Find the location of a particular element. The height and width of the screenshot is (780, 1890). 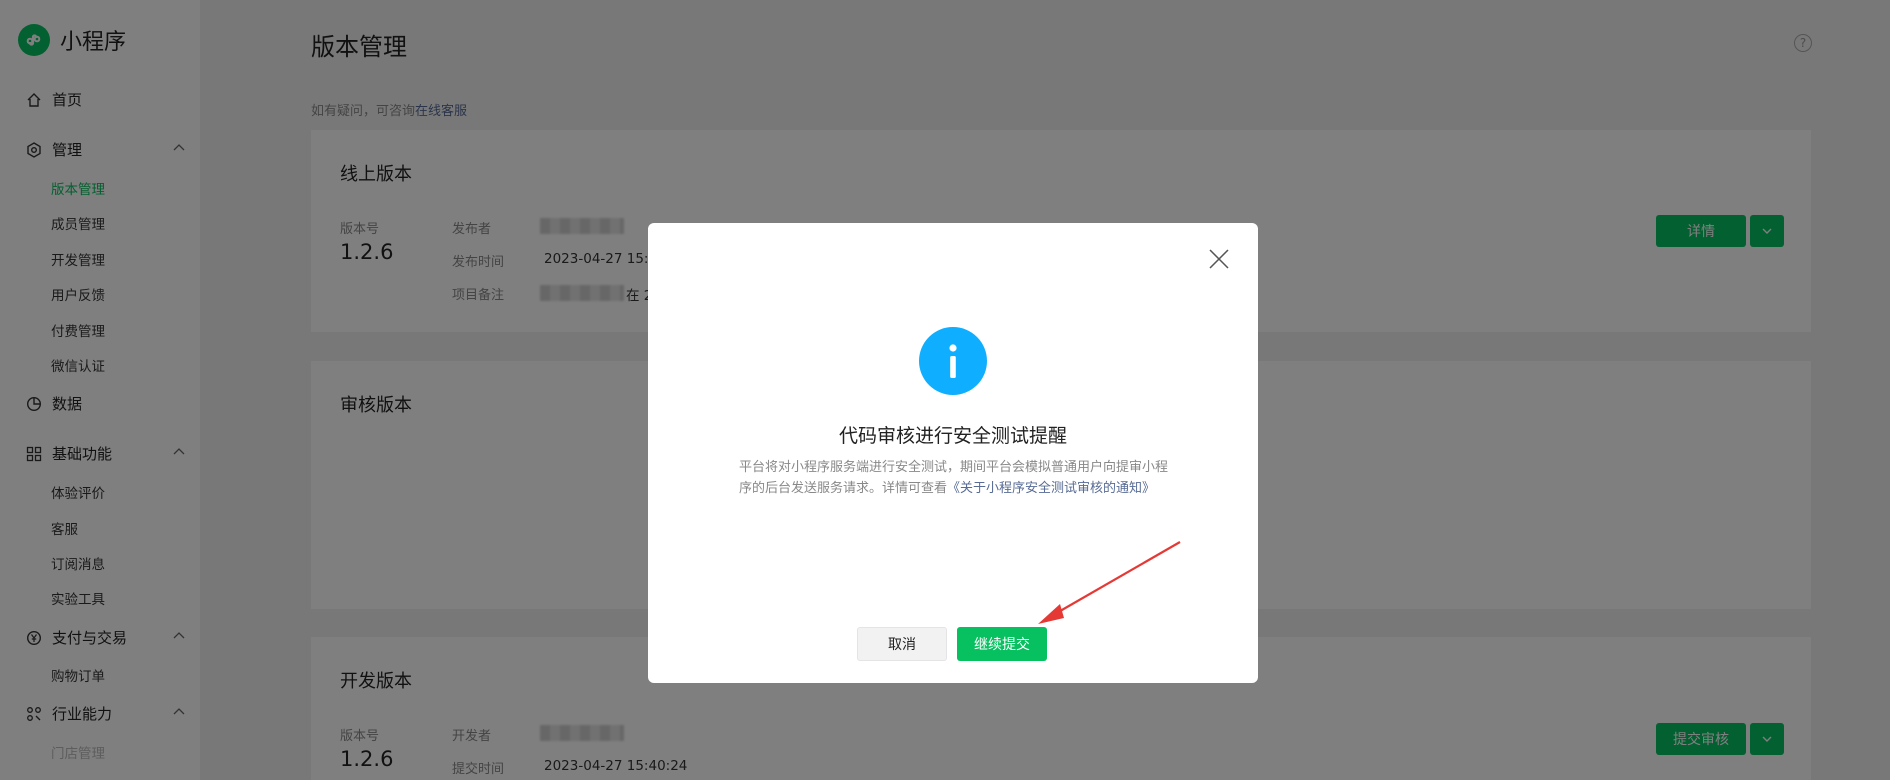

continue-submit-button: 继续提交 is located at coordinates (1002, 644).